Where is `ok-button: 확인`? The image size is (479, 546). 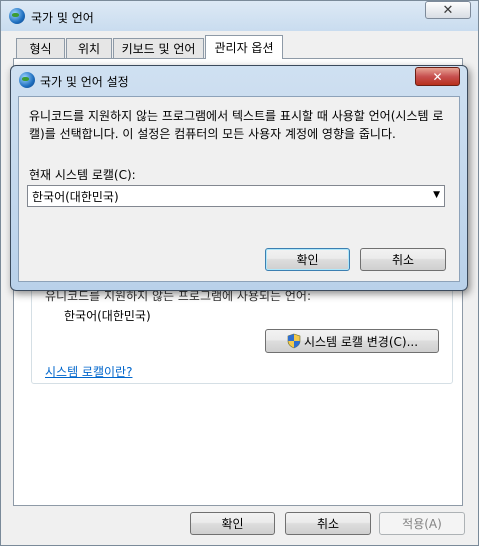
ok-button: 확인 is located at coordinates (232, 523).